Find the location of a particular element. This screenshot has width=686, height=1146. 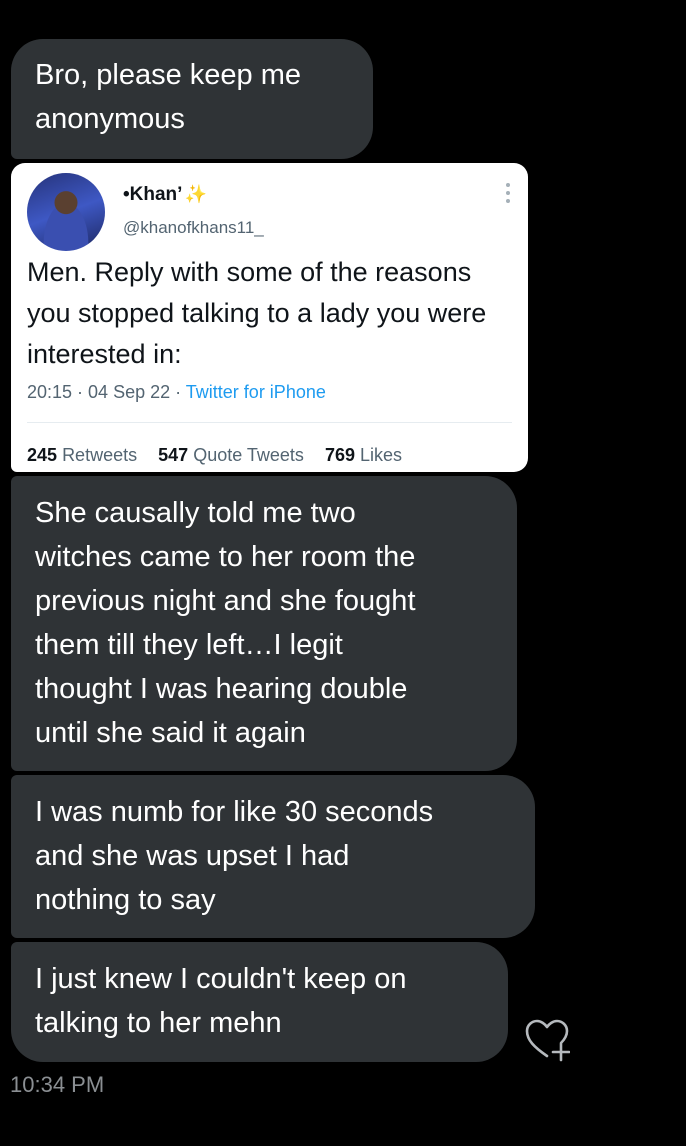

message-timestamp: 10:34 PM is located at coordinates (57, 1084).